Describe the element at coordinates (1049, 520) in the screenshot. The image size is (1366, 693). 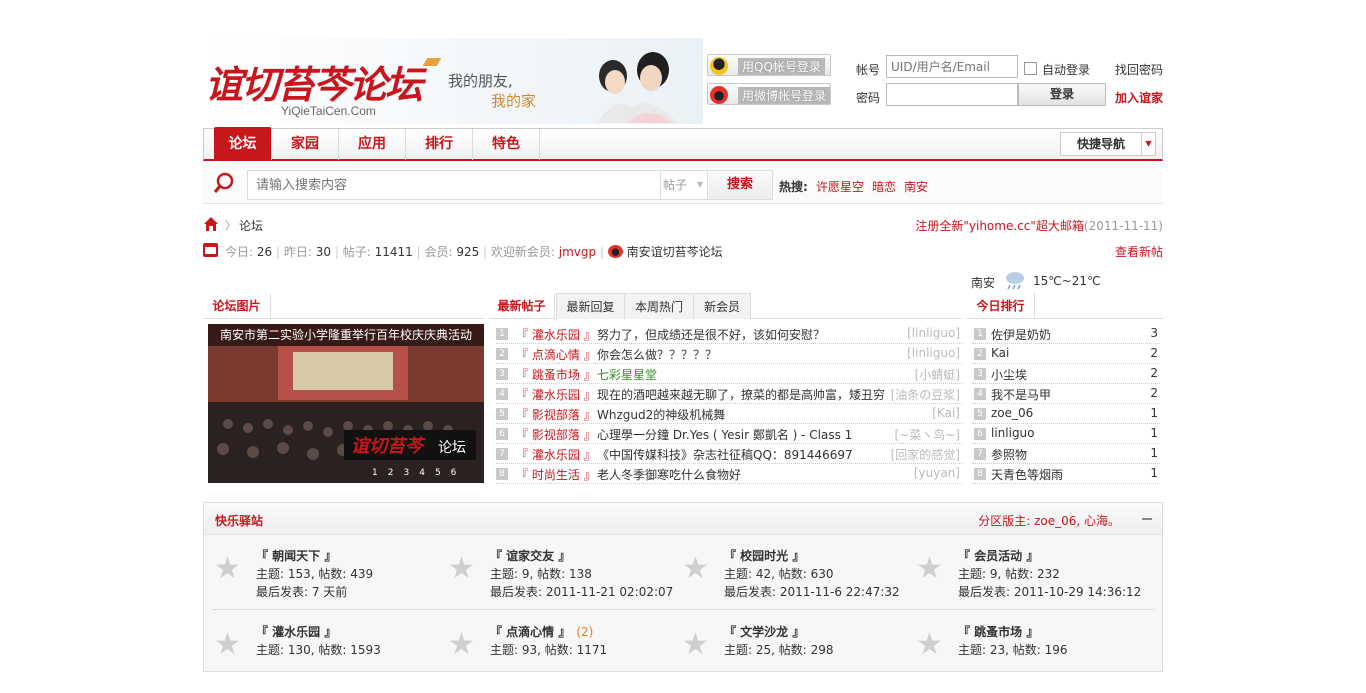
I see `section-moderators: 分区版主: zoe_06, 心海。` at that location.